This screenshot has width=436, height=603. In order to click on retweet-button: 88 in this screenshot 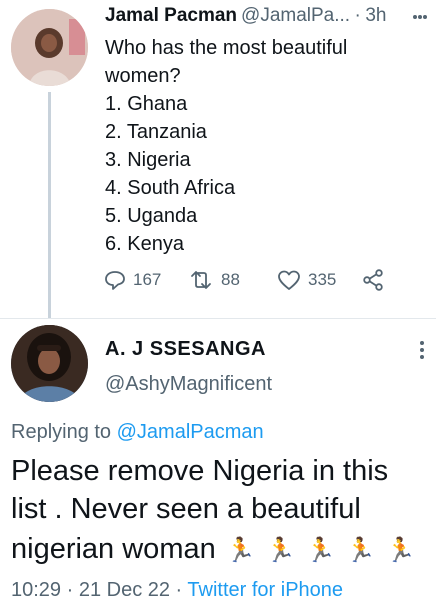, I will do `click(213, 280)`.